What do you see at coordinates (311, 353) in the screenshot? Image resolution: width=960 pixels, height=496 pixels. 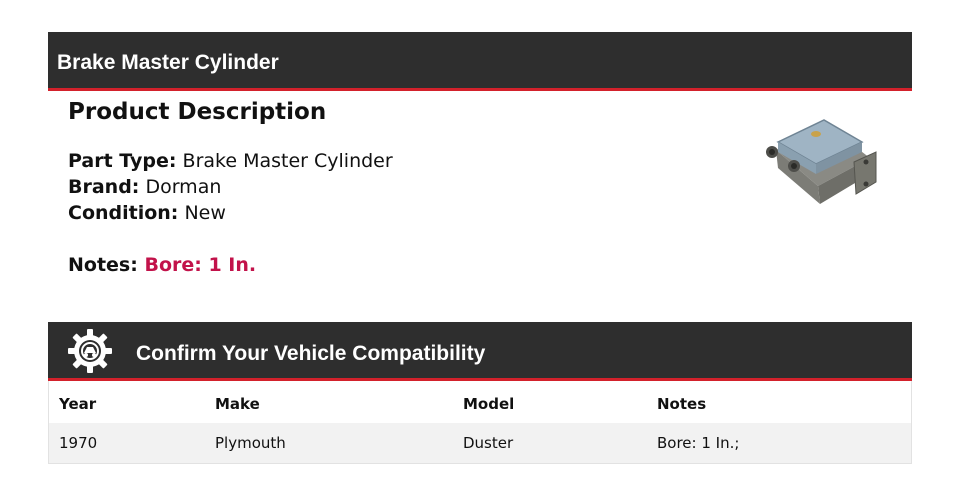 I see `compatibility-title: Confirm Your Vehicle Compatibility` at bounding box center [311, 353].